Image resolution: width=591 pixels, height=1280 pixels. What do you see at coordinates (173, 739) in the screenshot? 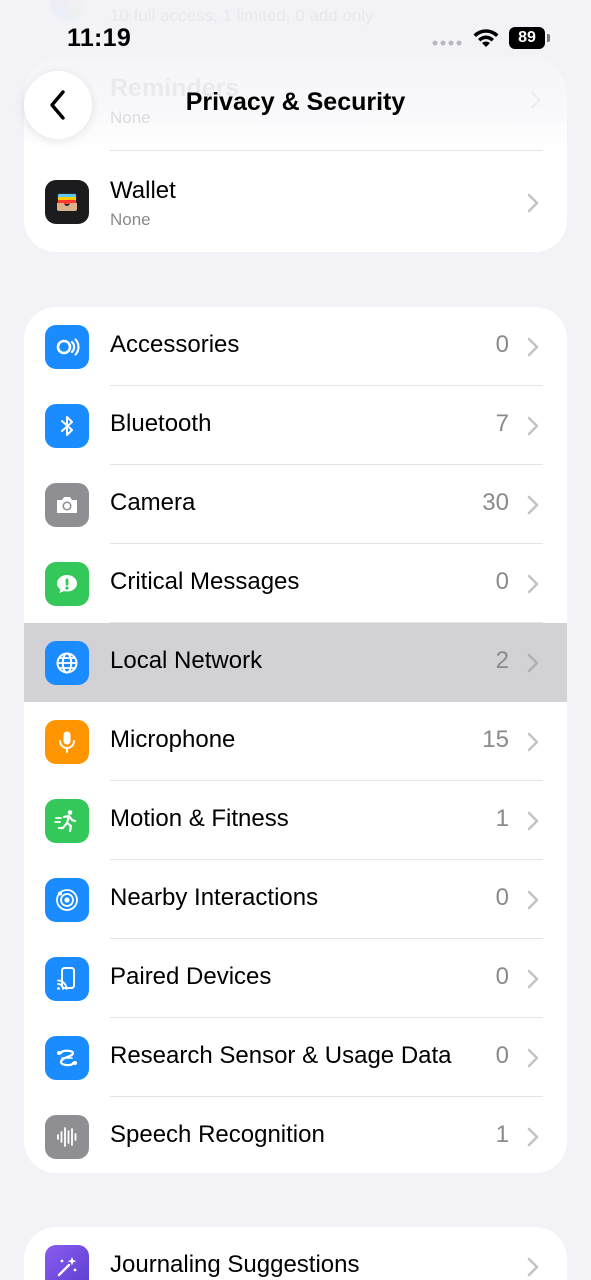
I see `item-label: Microphone` at bounding box center [173, 739].